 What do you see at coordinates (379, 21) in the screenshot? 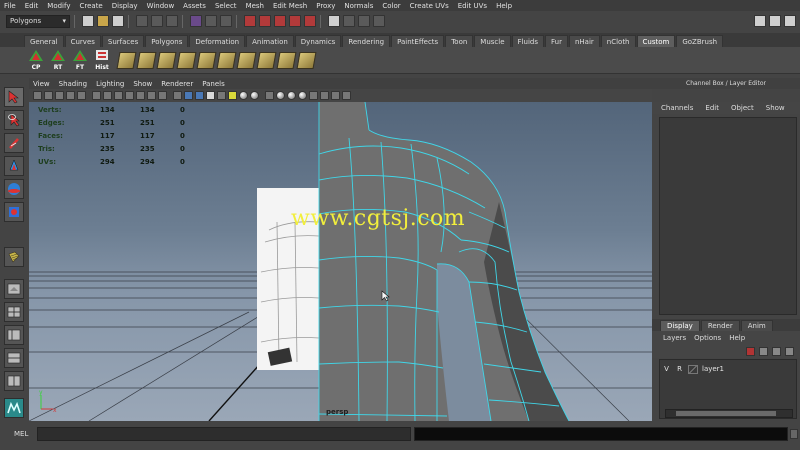
I see `render-settings-icon` at bounding box center [379, 21].